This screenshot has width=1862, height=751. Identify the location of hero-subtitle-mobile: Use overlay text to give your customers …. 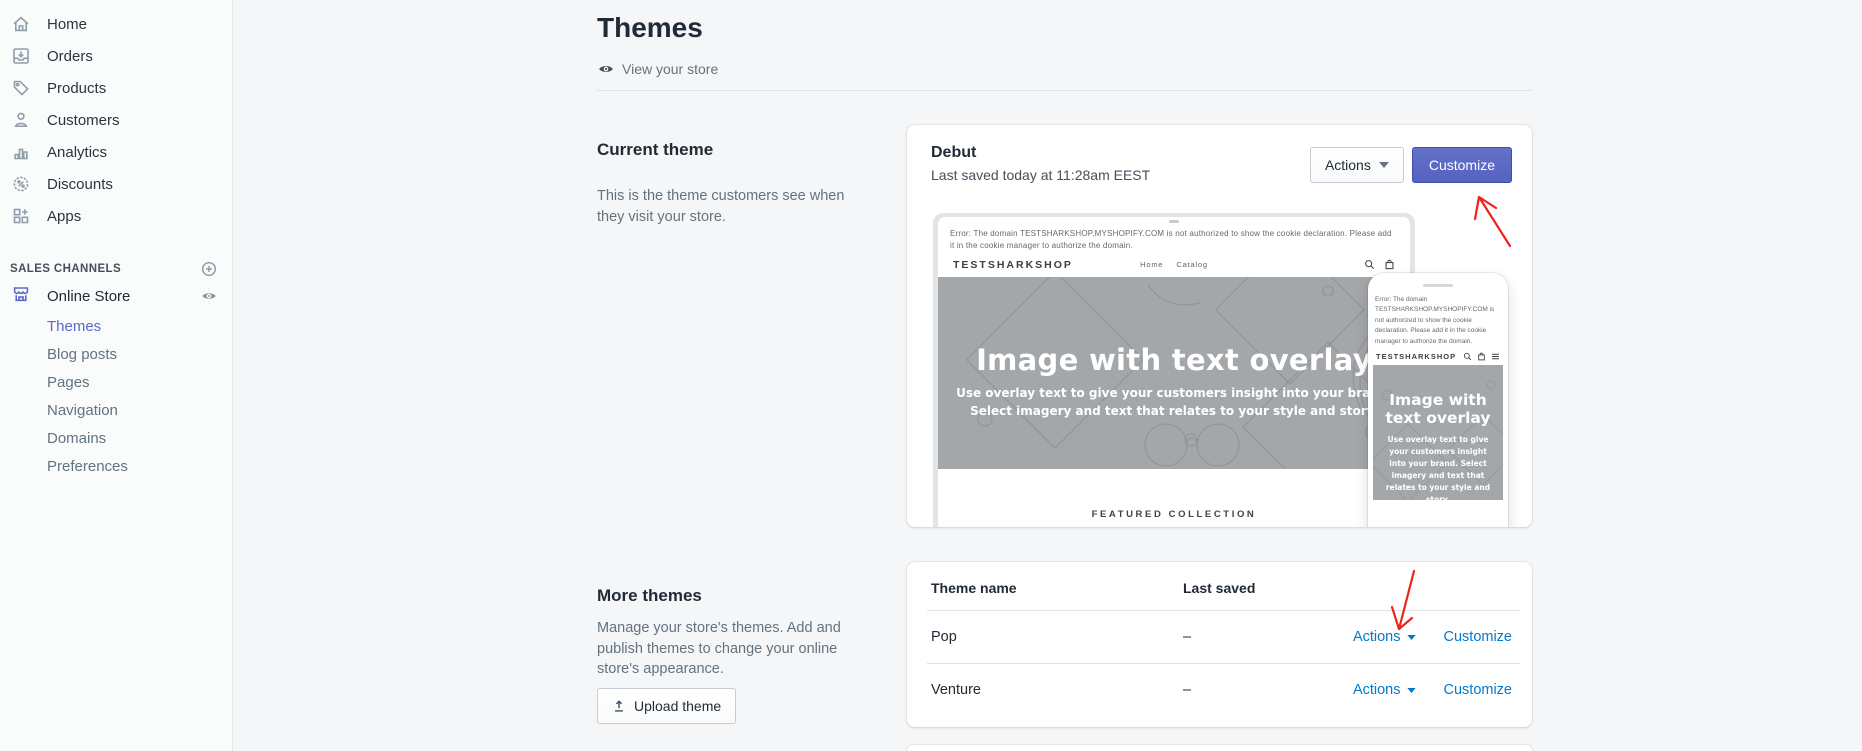
(1438, 467).